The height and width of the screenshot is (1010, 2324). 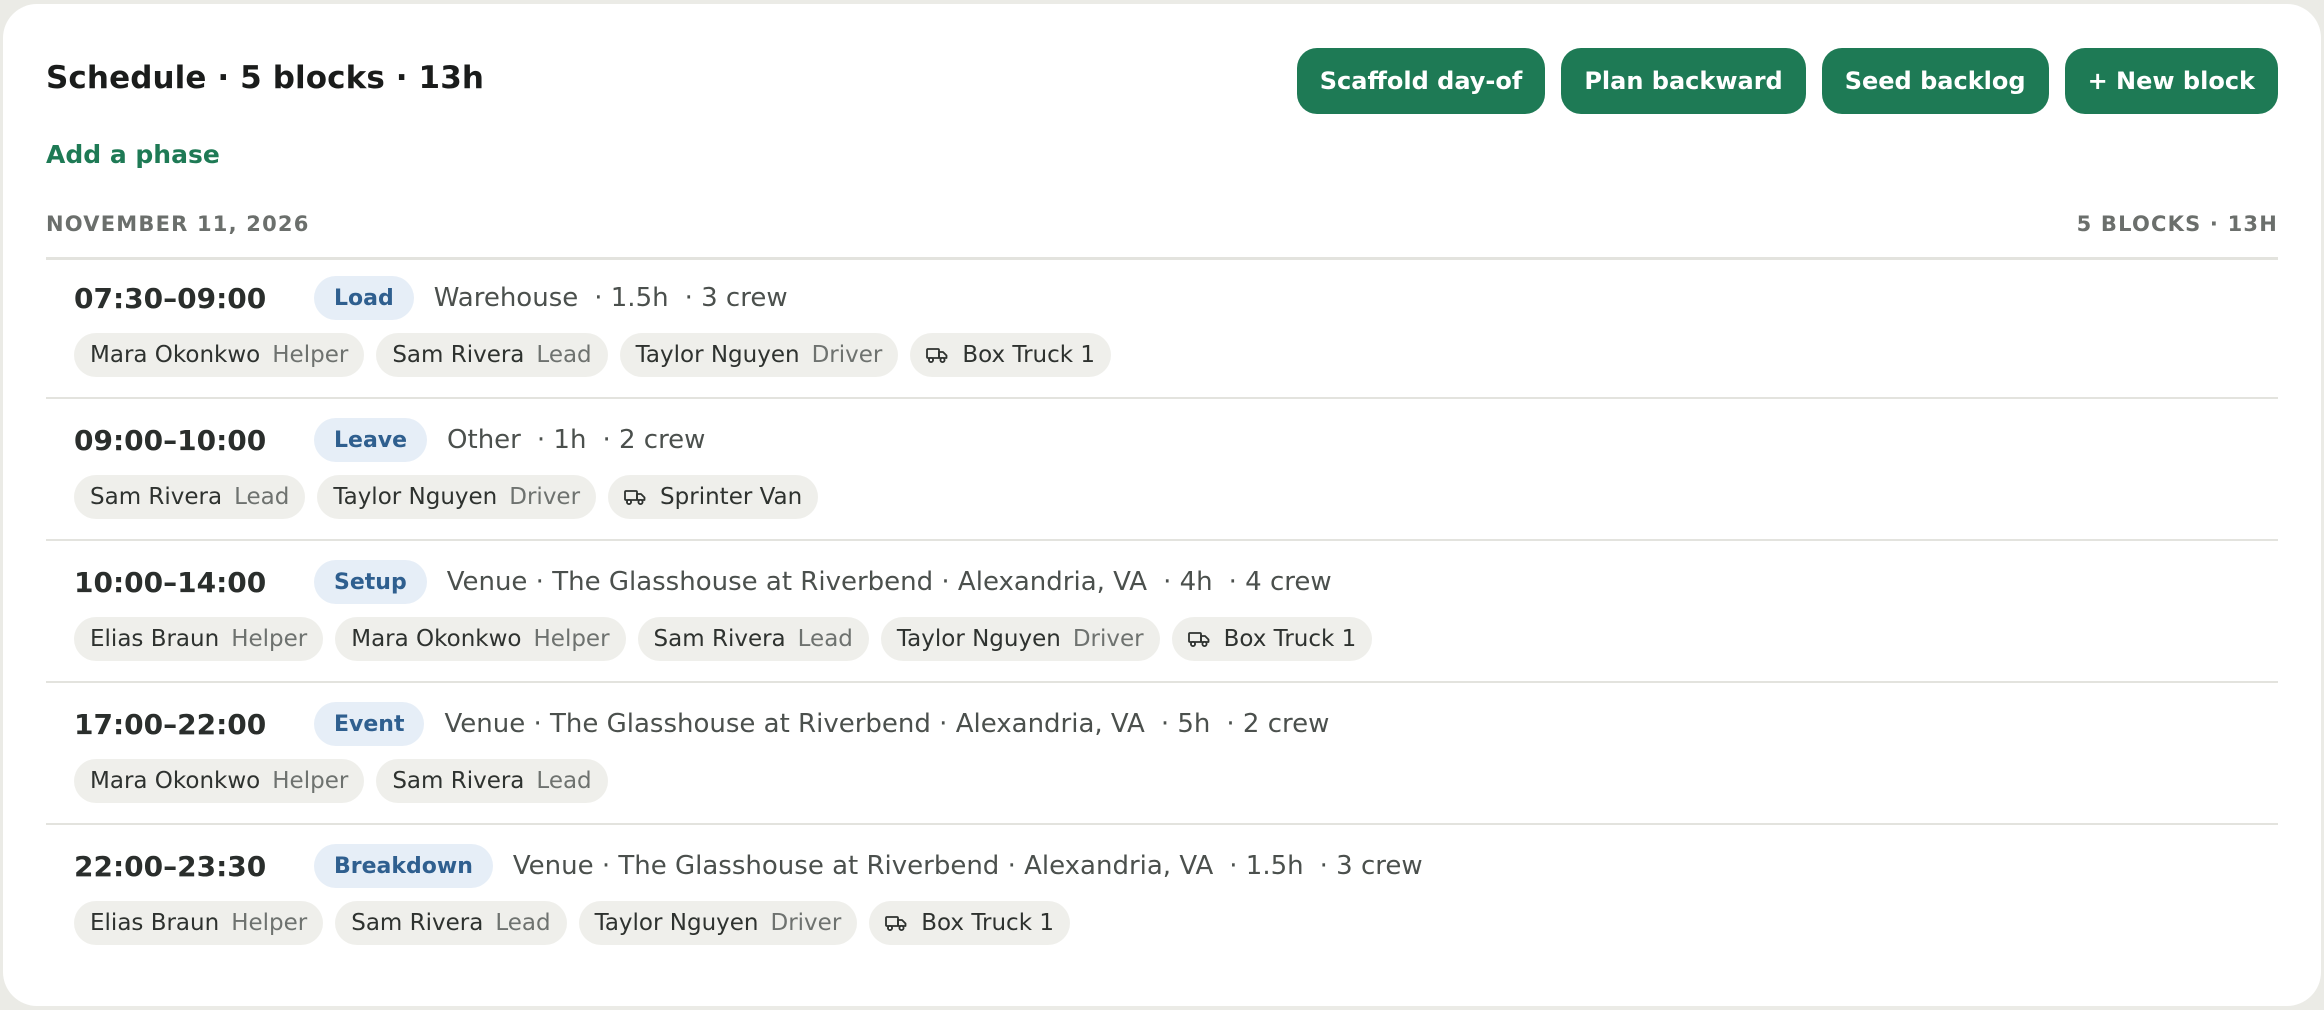 I want to click on block-assignments: Mara Okonkwo Helper Sam Rivera Lead, so click(x=341, y=781).